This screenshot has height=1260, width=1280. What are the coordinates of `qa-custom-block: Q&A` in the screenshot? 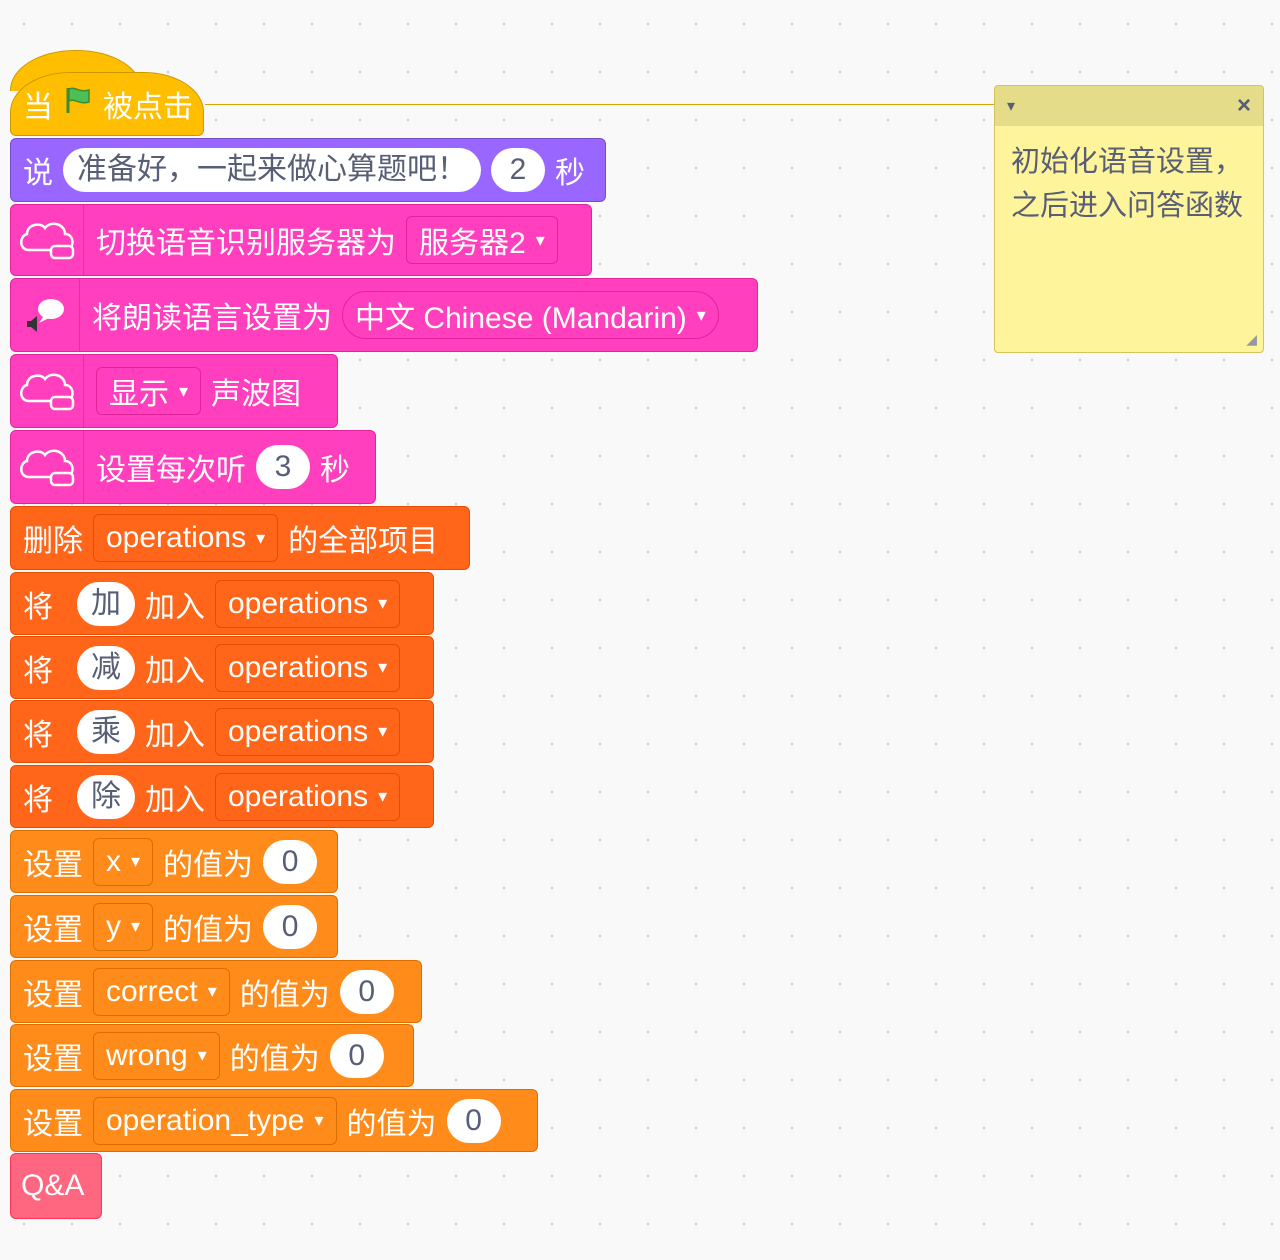 It's located at (56, 1186).